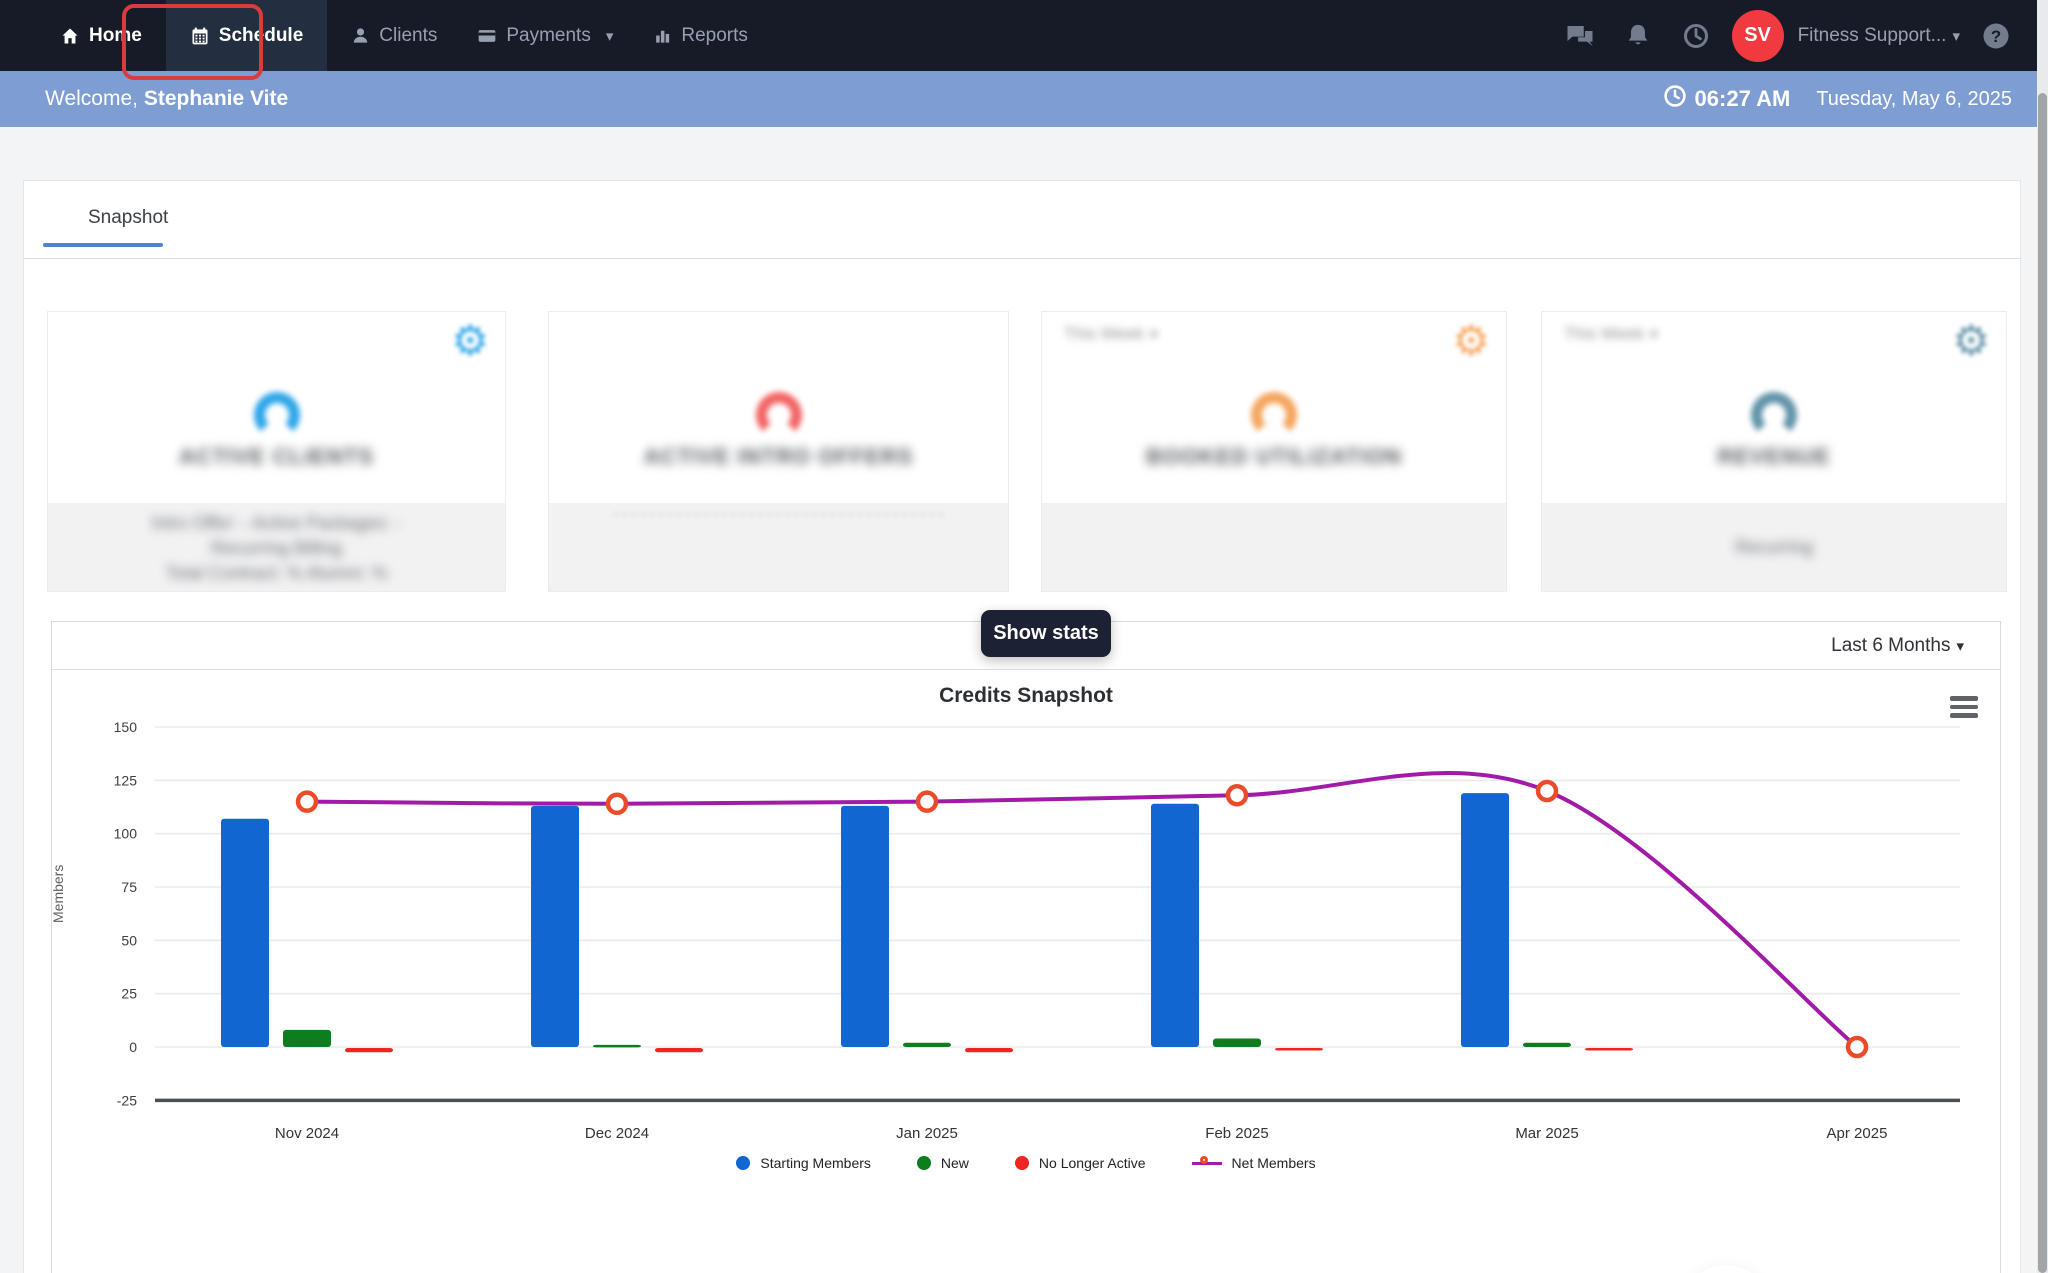 This screenshot has width=2048, height=1273. I want to click on chat-icon, so click(1580, 36).